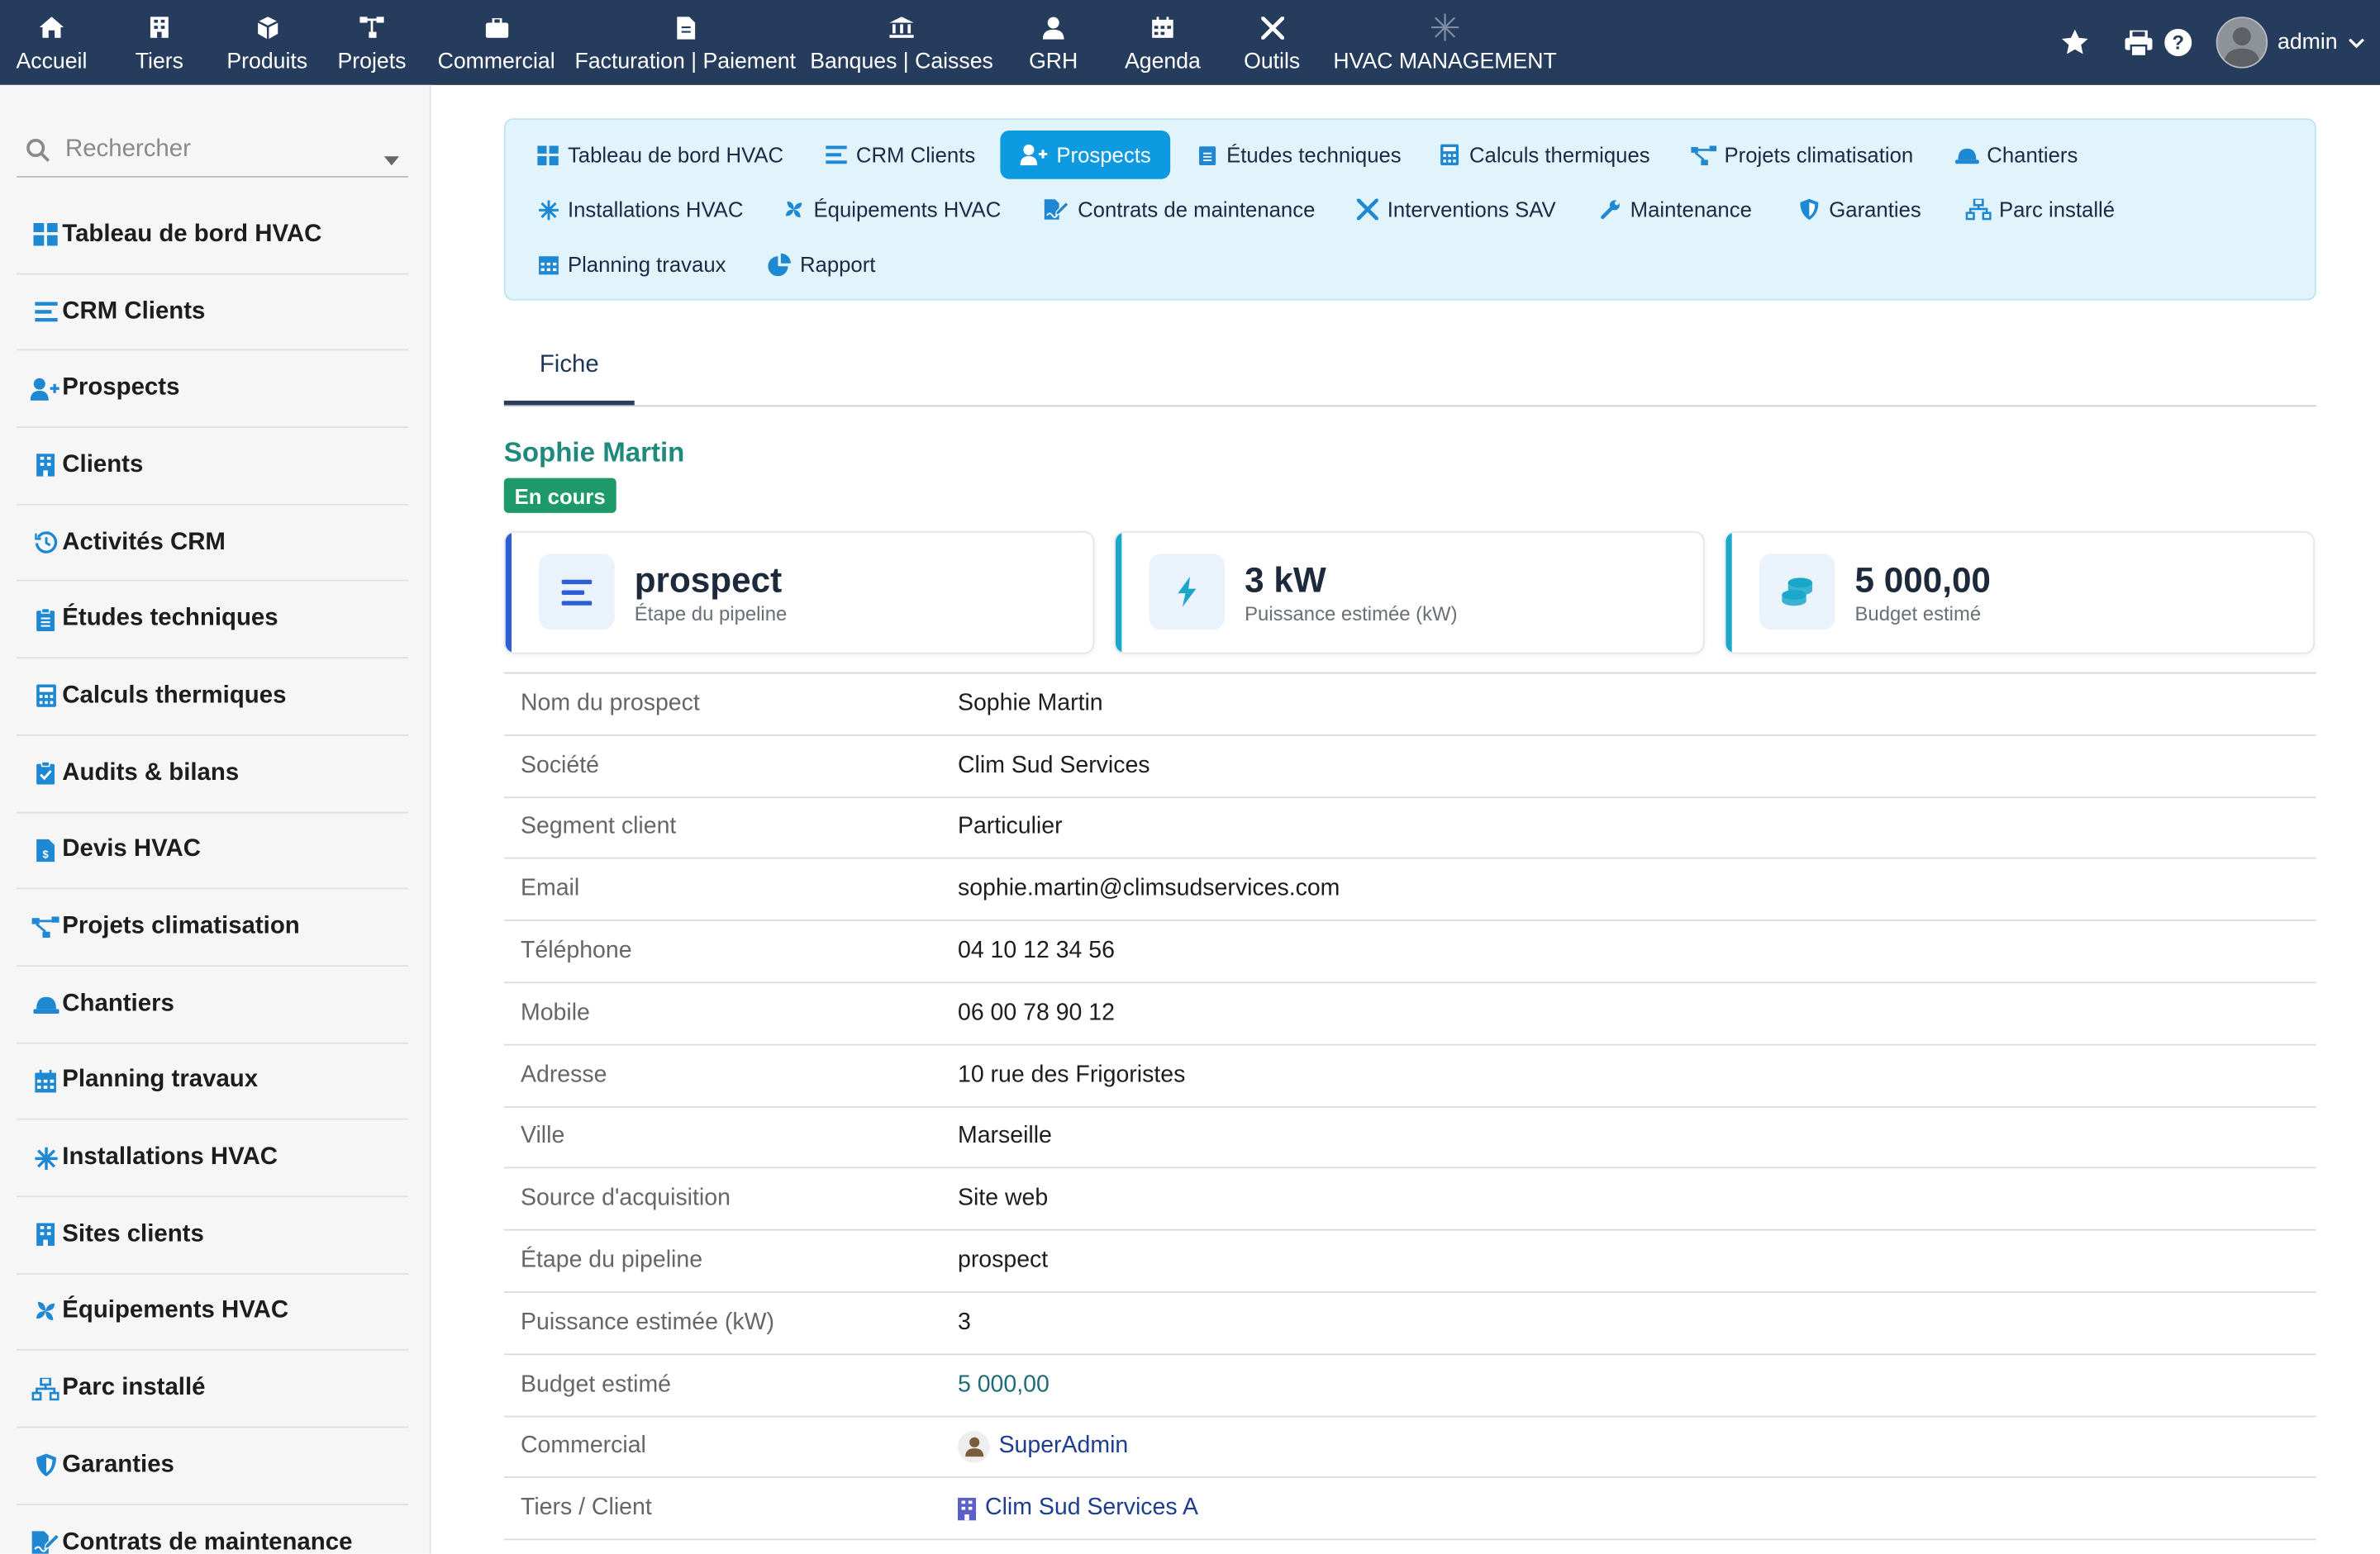 The width and height of the screenshot is (2380, 1554). I want to click on user-plus-icon, so click(45, 388).